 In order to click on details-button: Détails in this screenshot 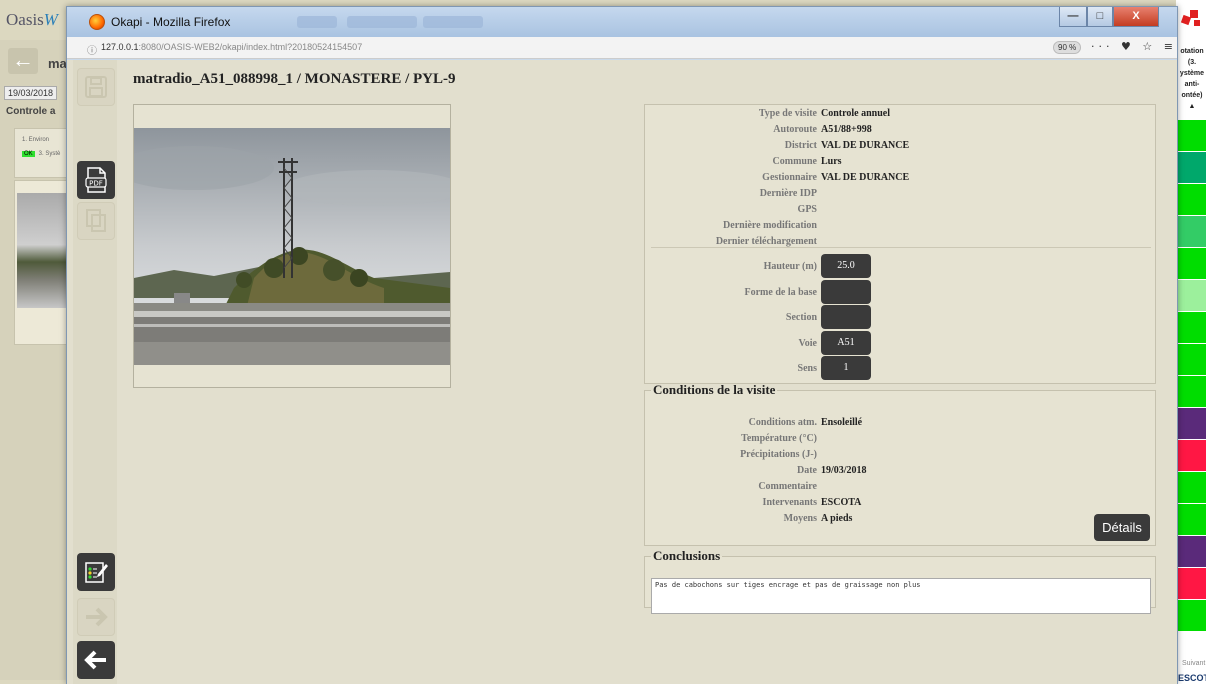, I will do `click(1122, 527)`.